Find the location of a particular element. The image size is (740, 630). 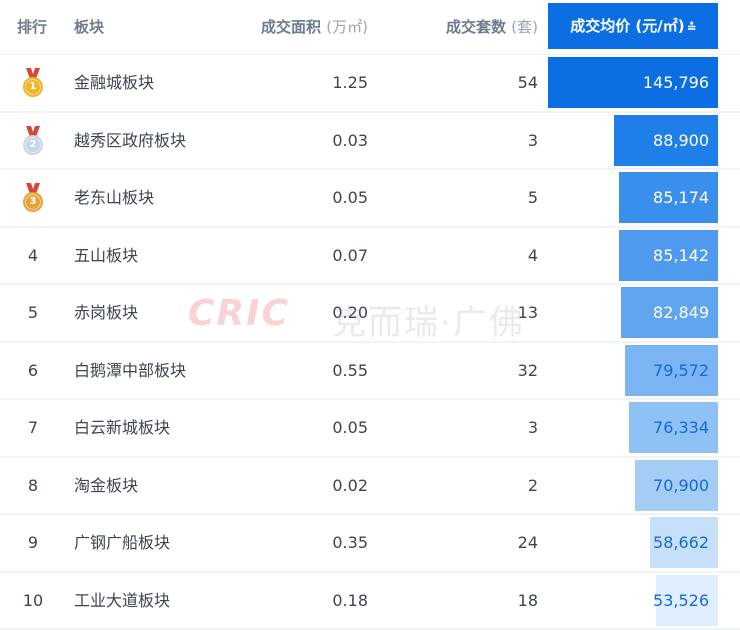

plate-name-cell: 白鹅潭中部板块 is located at coordinates (130, 370).